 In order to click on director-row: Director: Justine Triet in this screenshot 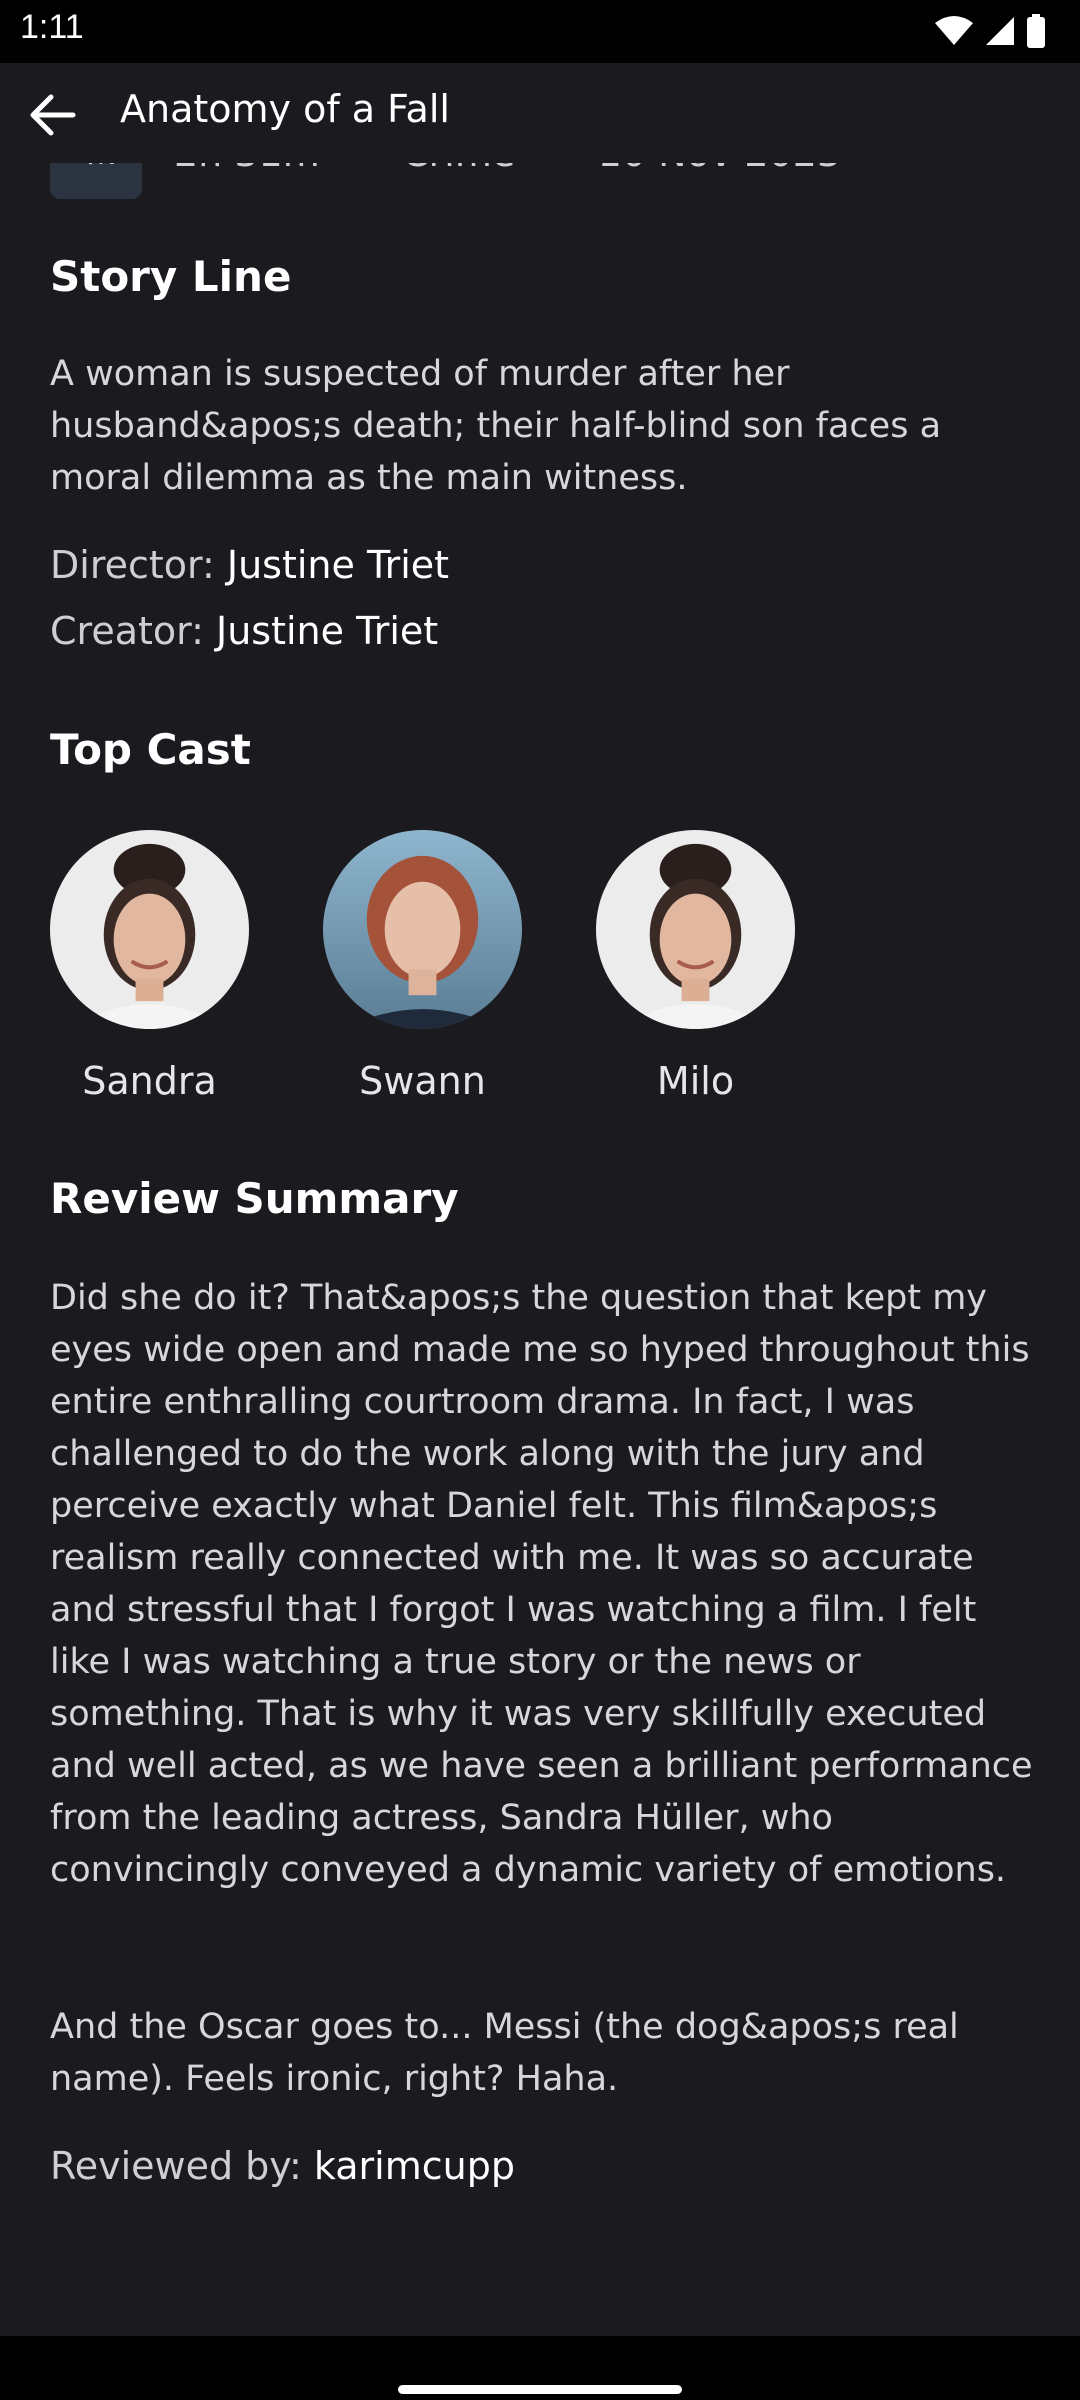, I will do `click(249, 565)`.